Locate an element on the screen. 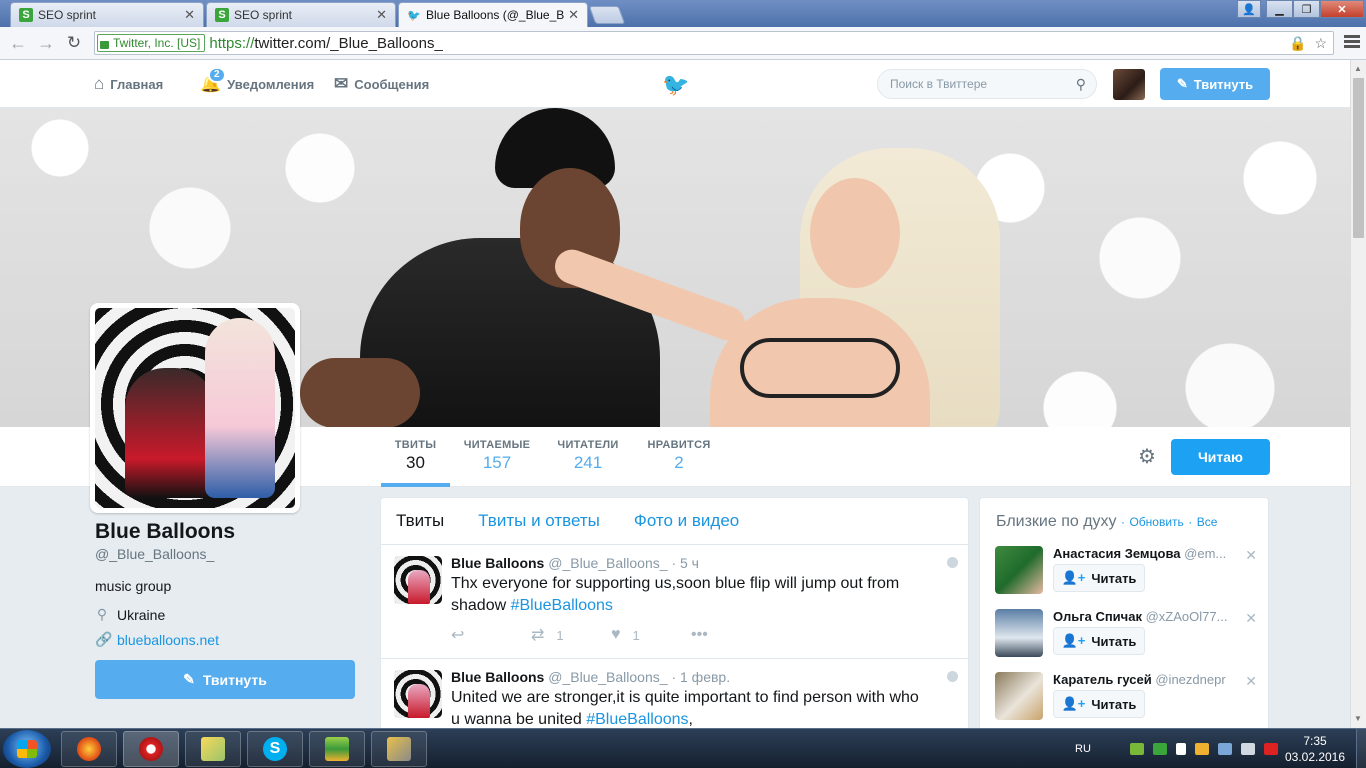  page-lock-icon: 🔒 is located at coordinates (1297, 43).